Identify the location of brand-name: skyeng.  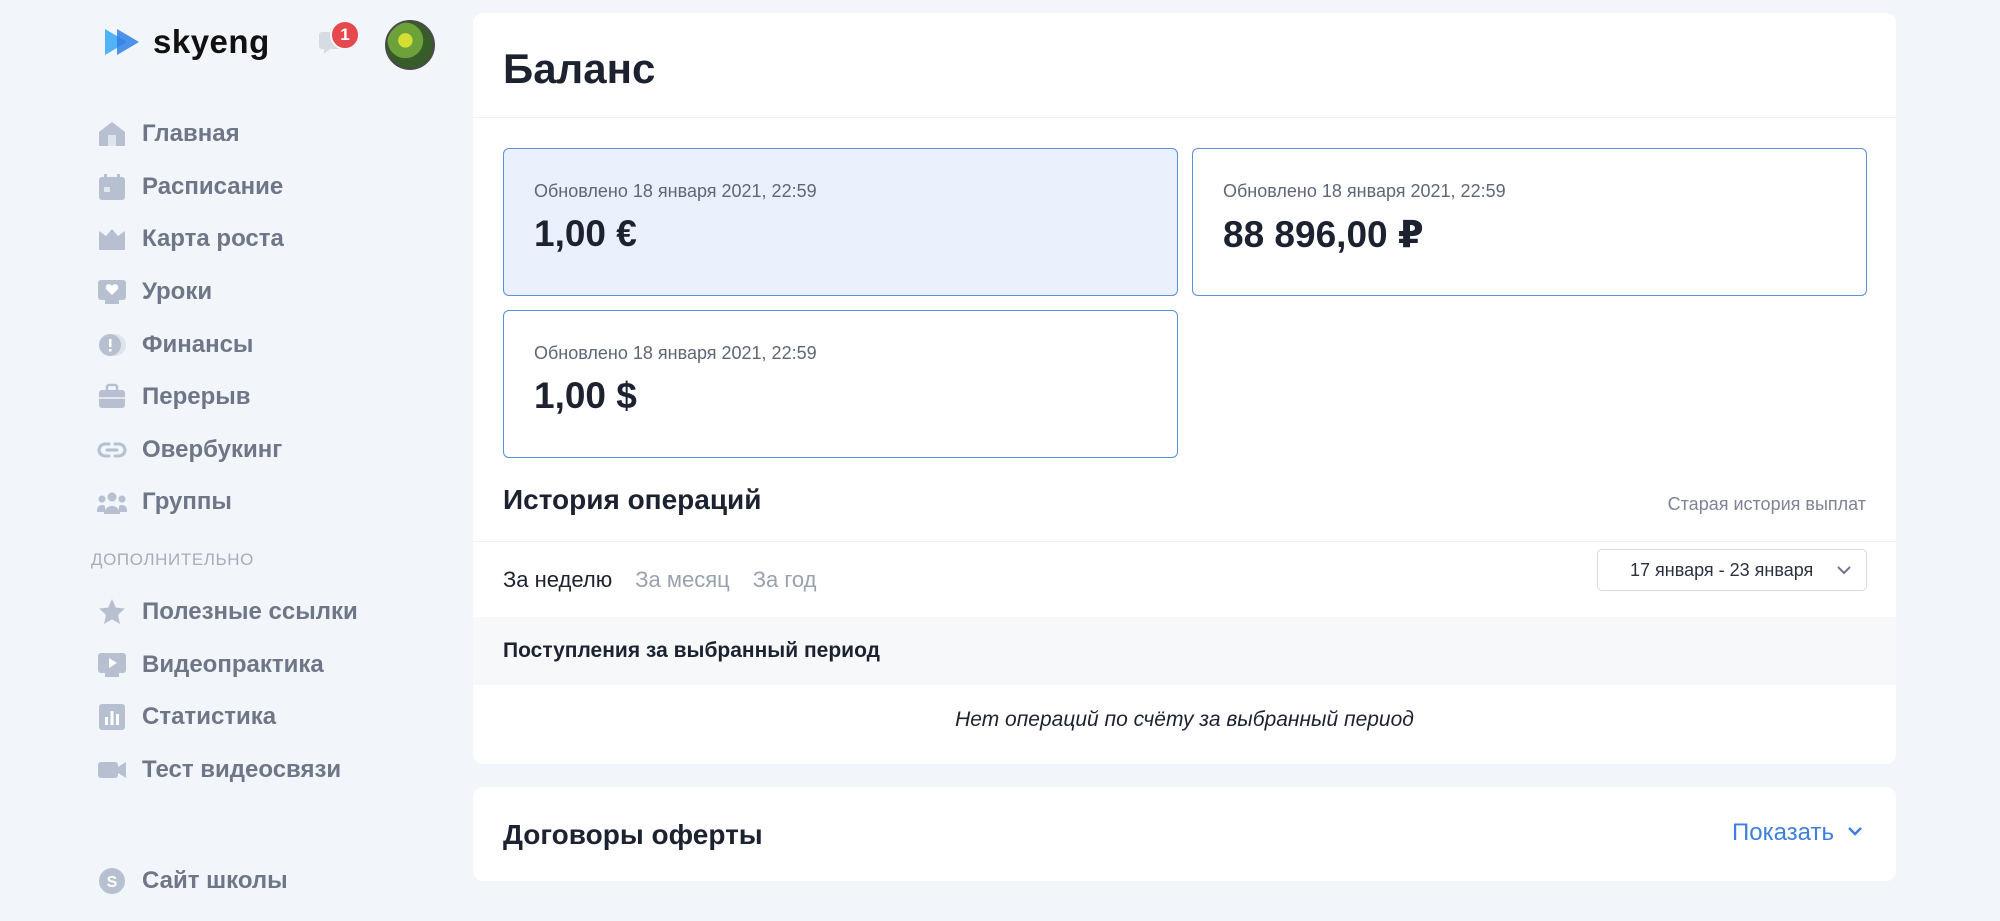
(211, 41).